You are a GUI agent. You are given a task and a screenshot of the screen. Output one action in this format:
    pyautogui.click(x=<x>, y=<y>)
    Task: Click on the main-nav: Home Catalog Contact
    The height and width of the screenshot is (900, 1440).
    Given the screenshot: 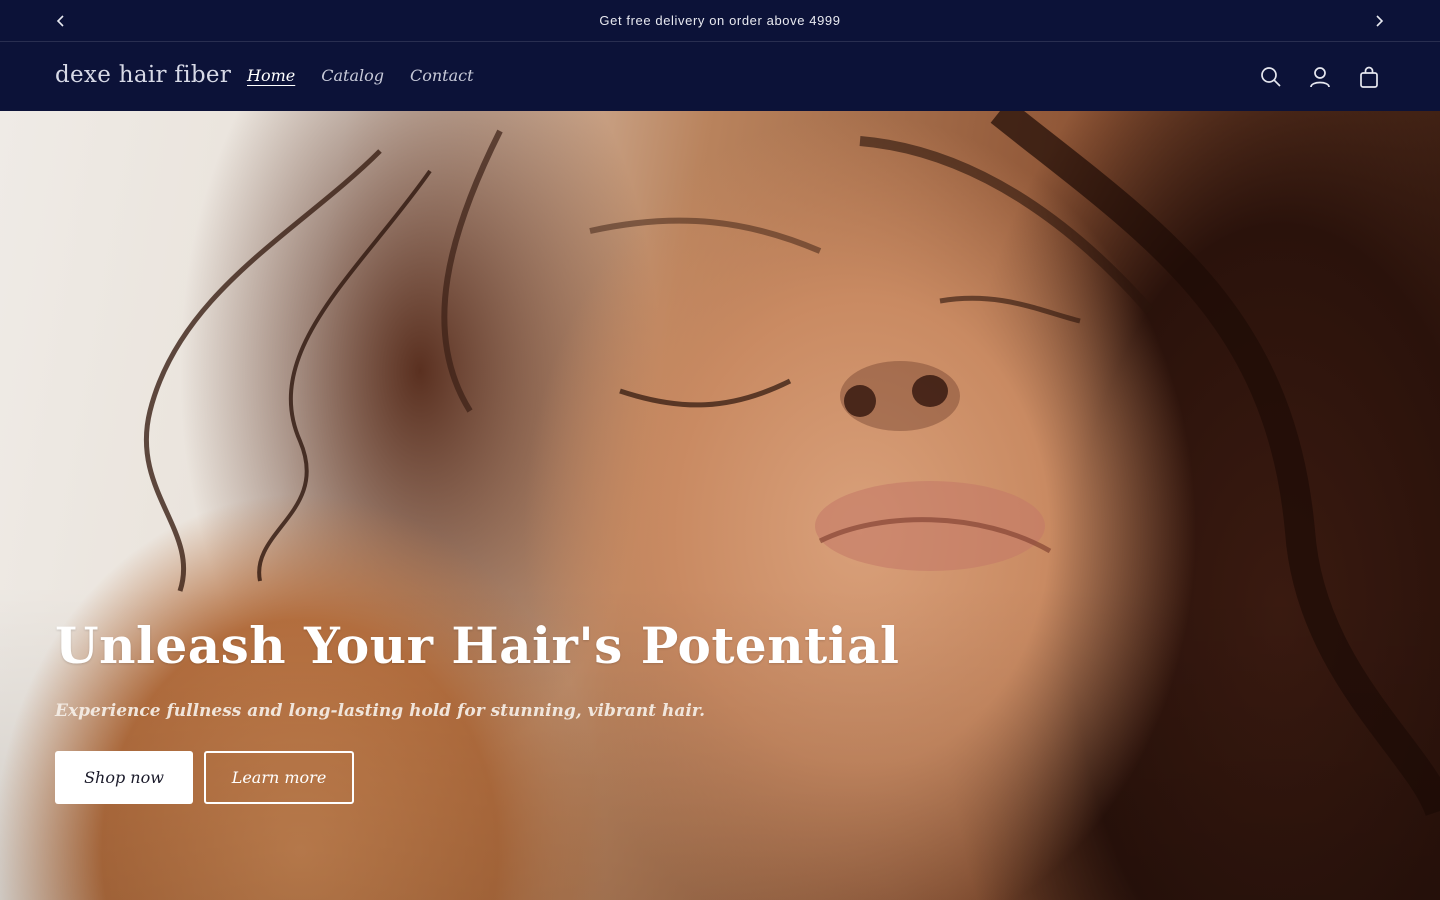 What is the action you would take?
    pyautogui.click(x=360, y=75)
    